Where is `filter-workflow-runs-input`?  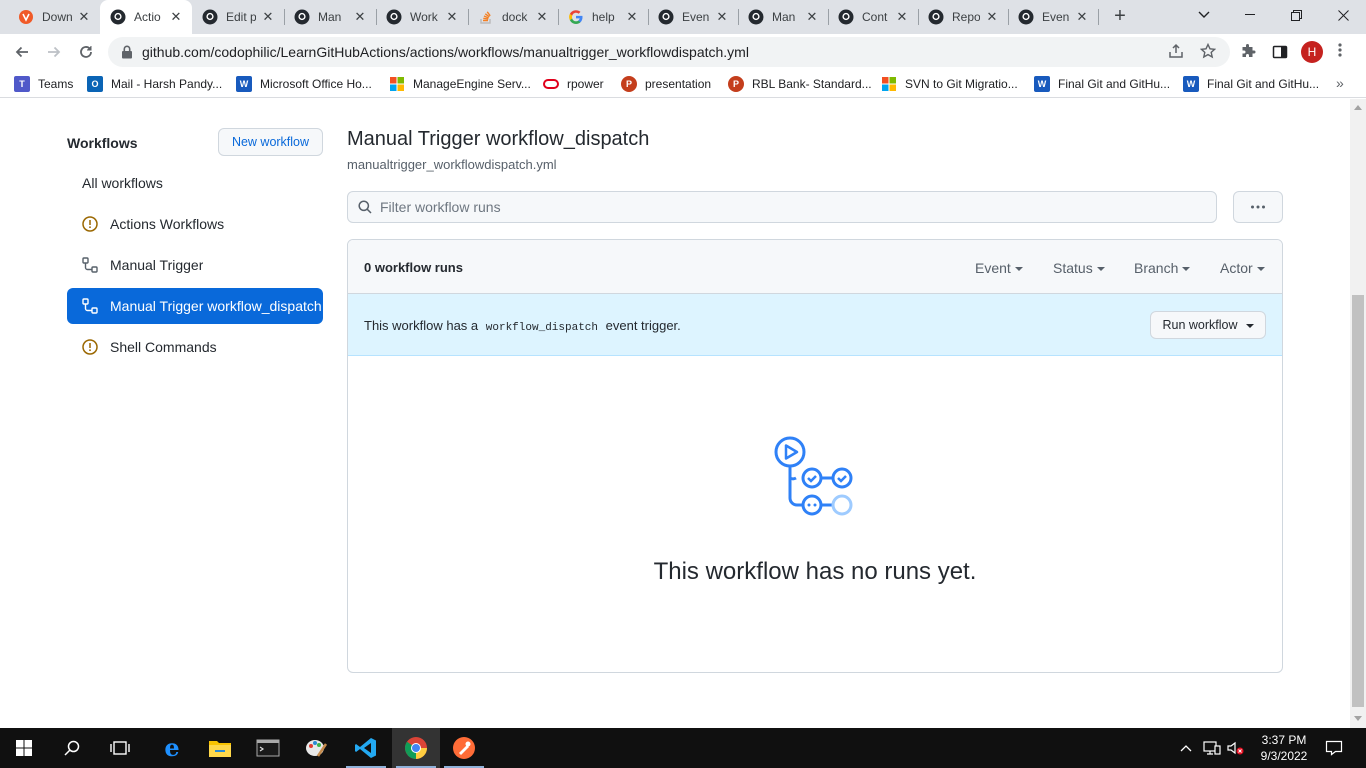
filter-workflow-runs-input is located at coordinates (780, 207).